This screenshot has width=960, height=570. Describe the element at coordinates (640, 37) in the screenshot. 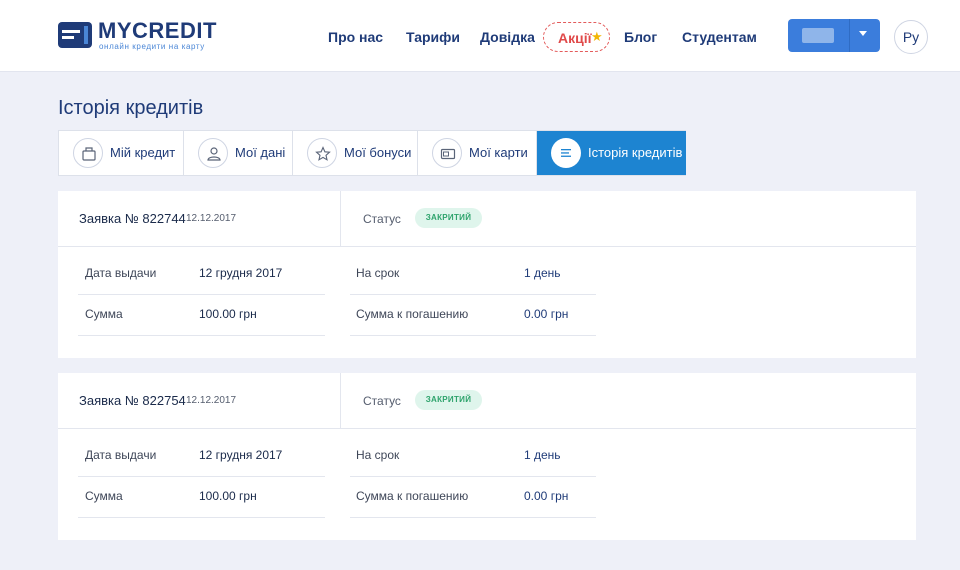

I see `nav-blog: Блог` at that location.